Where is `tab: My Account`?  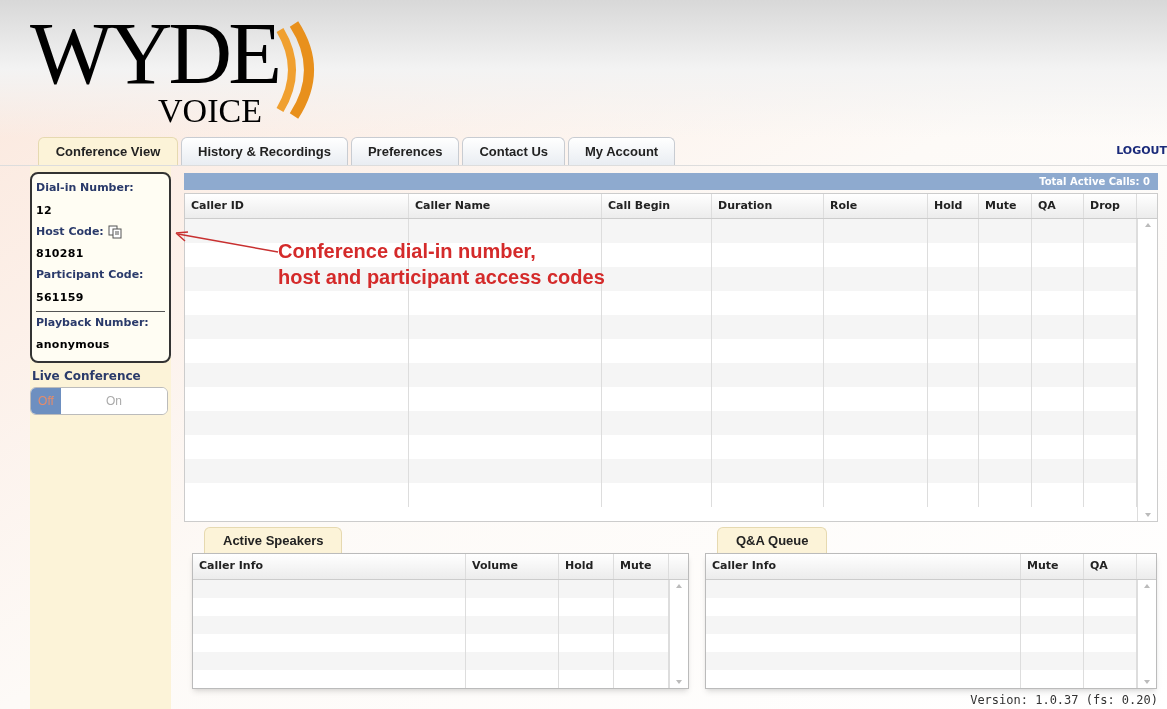 tab: My Account is located at coordinates (622, 151).